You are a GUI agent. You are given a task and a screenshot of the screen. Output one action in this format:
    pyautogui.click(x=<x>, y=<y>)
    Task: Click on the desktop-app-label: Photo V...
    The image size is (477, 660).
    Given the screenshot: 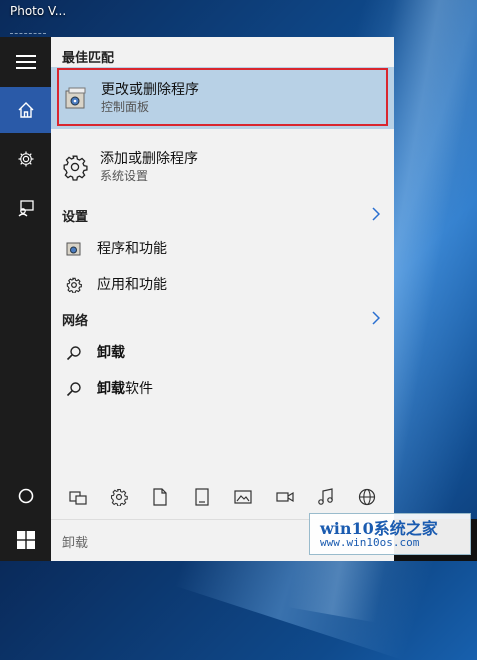 What is the action you would take?
    pyautogui.click(x=38, y=11)
    